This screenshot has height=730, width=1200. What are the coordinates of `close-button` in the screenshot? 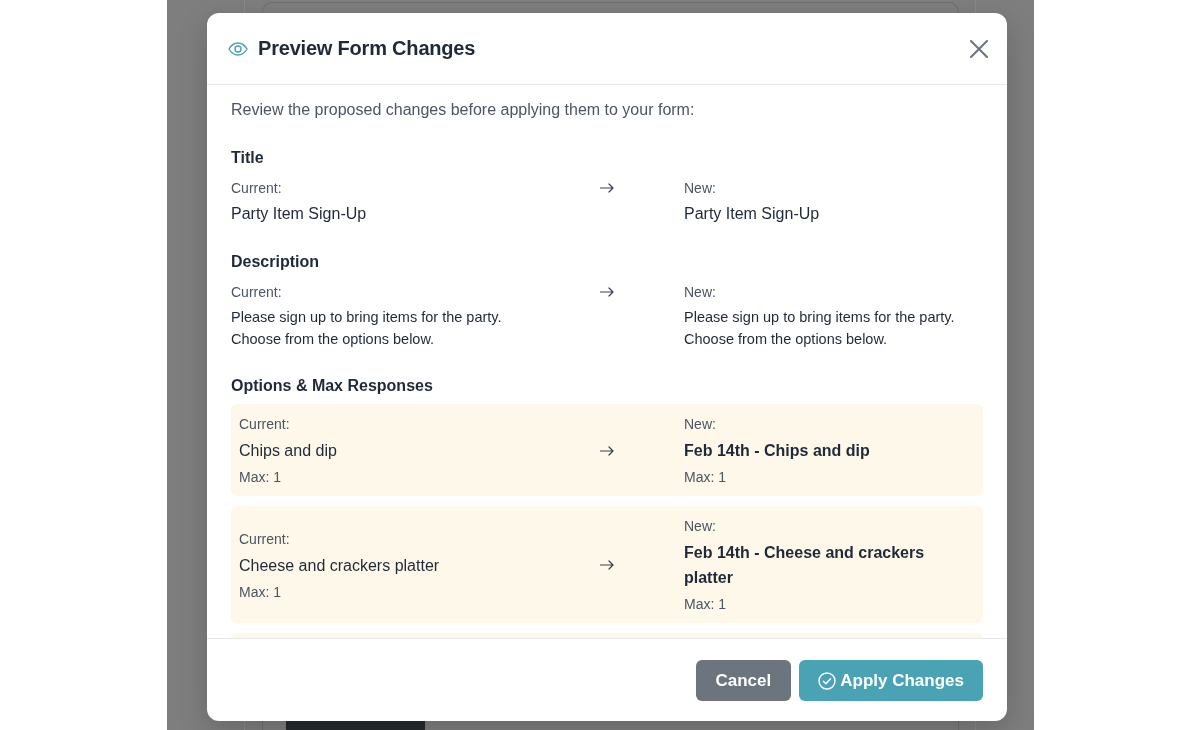 It's located at (979, 48).